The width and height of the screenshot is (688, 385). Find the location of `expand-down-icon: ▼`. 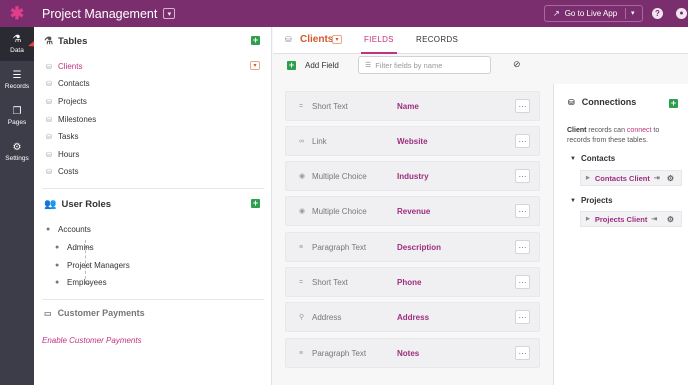

expand-down-icon: ▼ is located at coordinates (573, 200).